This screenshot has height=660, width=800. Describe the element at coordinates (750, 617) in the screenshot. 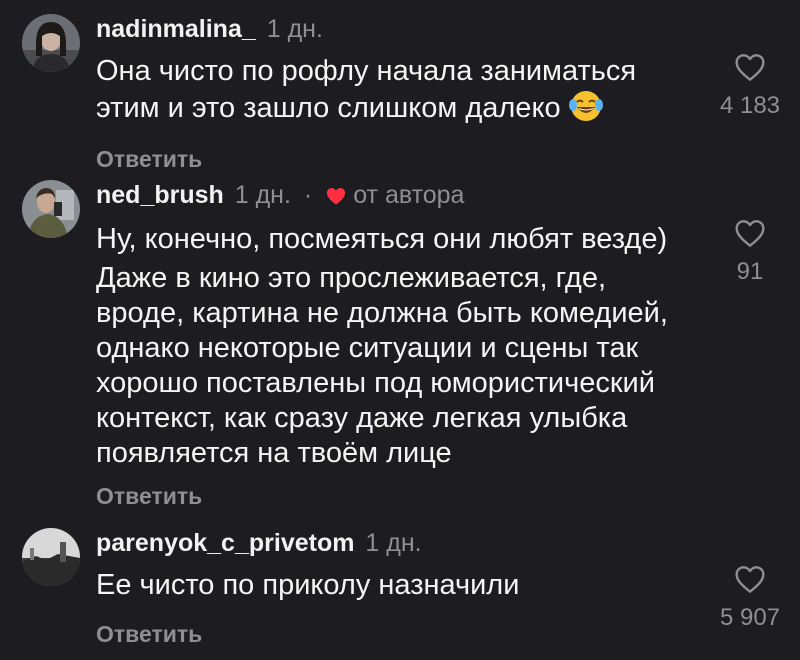

I see `like-count: 5 907` at that location.